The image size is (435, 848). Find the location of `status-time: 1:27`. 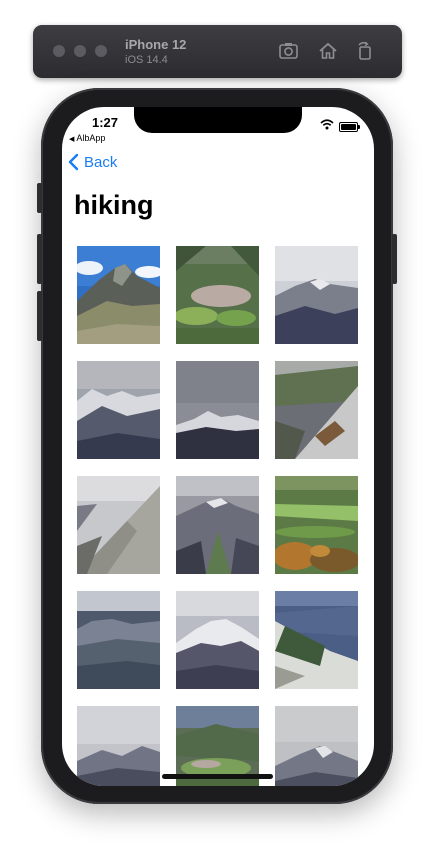

status-time: 1:27 is located at coordinates (105, 122).